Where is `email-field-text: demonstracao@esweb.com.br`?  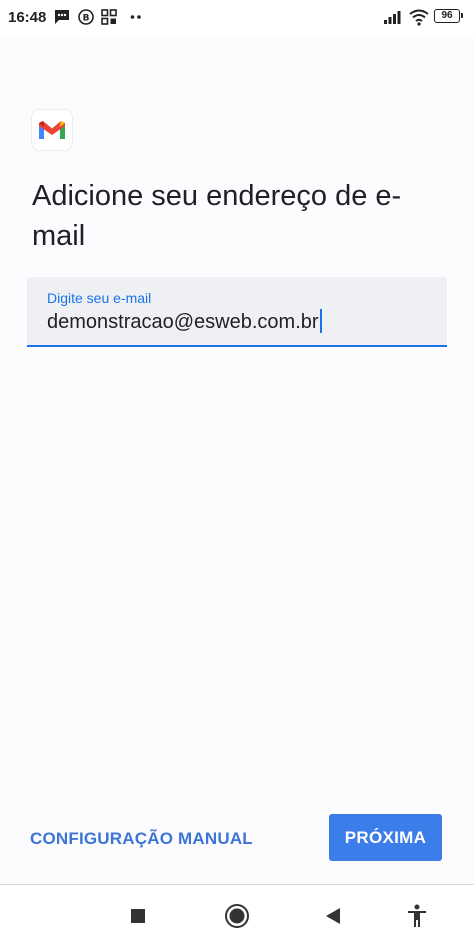
email-field-text: demonstracao@esweb.com.br is located at coordinates (183, 322).